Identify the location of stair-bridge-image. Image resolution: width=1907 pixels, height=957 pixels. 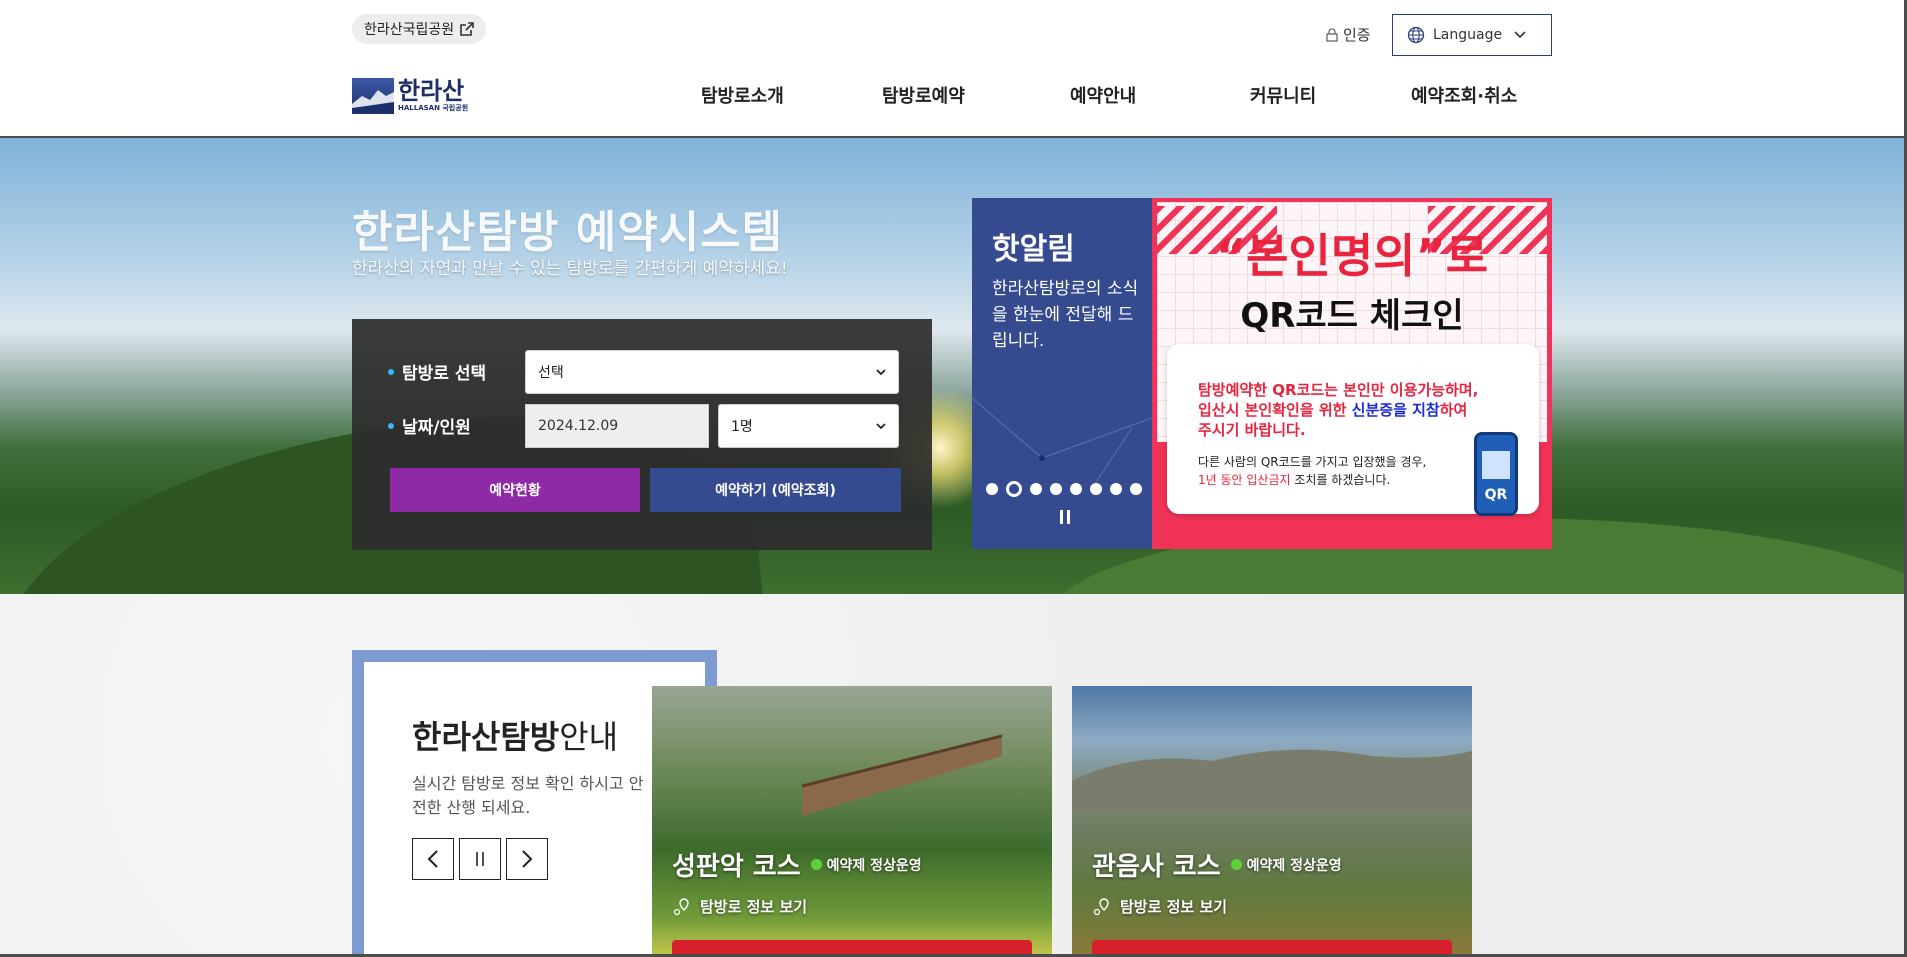
(902, 775).